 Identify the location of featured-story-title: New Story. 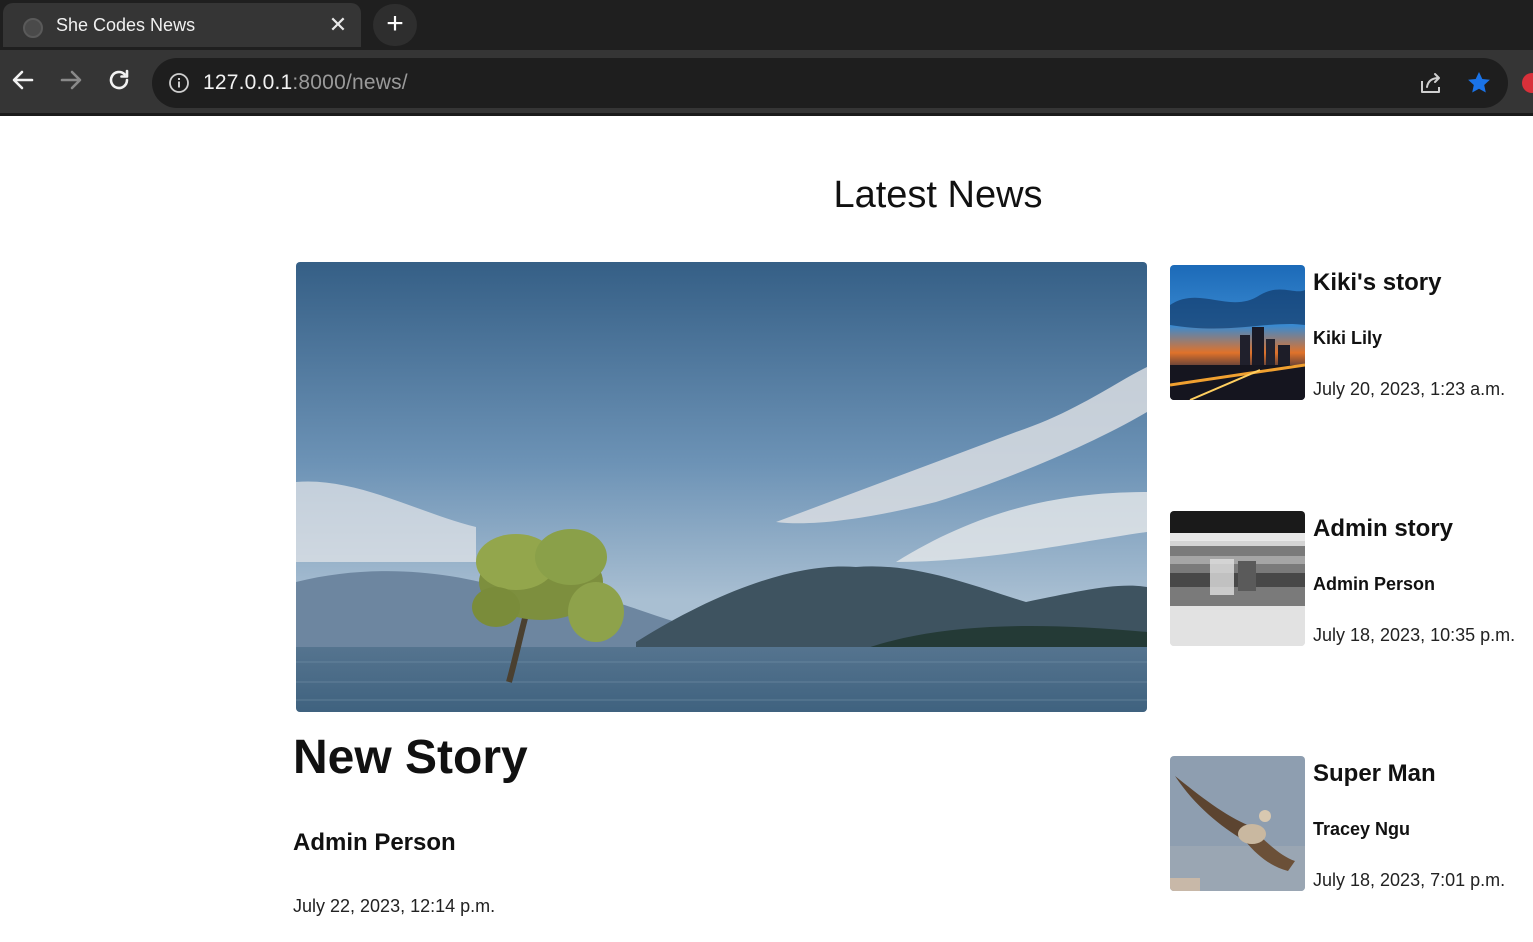
(410, 757).